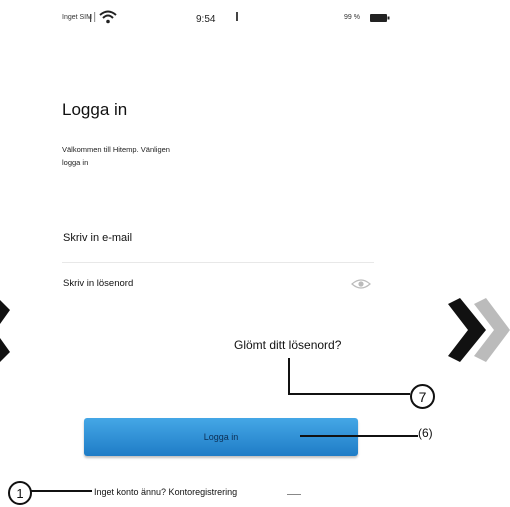 This screenshot has height=507, width=510. I want to click on chevron-left-icon, so click(7, 332).